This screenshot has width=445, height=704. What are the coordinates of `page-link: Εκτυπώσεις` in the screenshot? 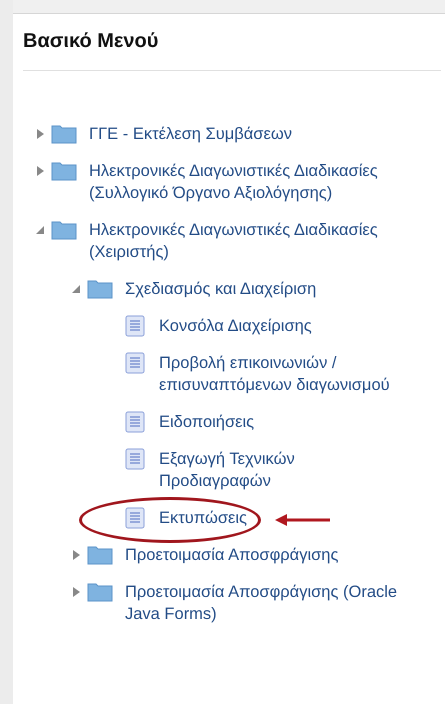 It's located at (203, 518).